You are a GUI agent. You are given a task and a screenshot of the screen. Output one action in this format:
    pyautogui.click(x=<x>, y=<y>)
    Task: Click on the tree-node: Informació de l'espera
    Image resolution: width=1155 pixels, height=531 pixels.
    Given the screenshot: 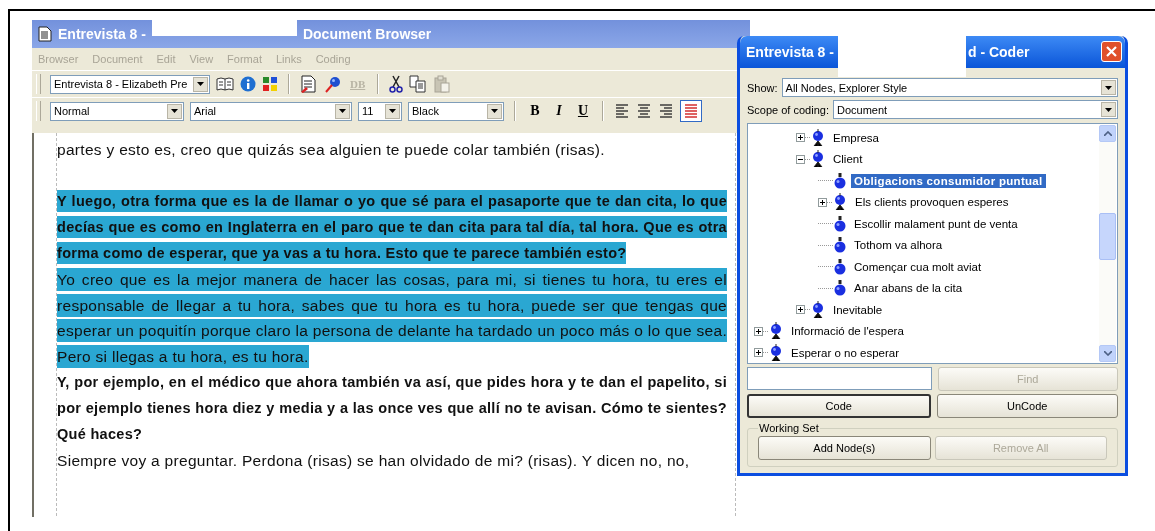 What is the action you would take?
    pyautogui.click(x=847, y=331)
    